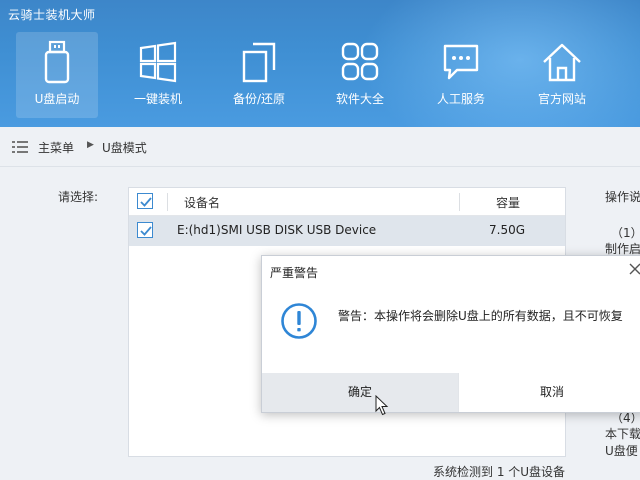 The height and width of the screenshot is (480, 640). Describe the element at coordinates (277, 230) in the screenshot. I see `device-name: E:(hd1)SMI USB DISK USB Device` at that location.